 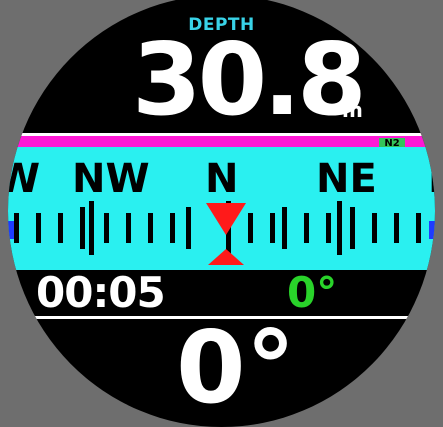 I want to click on edge-marker-right, so click(x=432, y=230).